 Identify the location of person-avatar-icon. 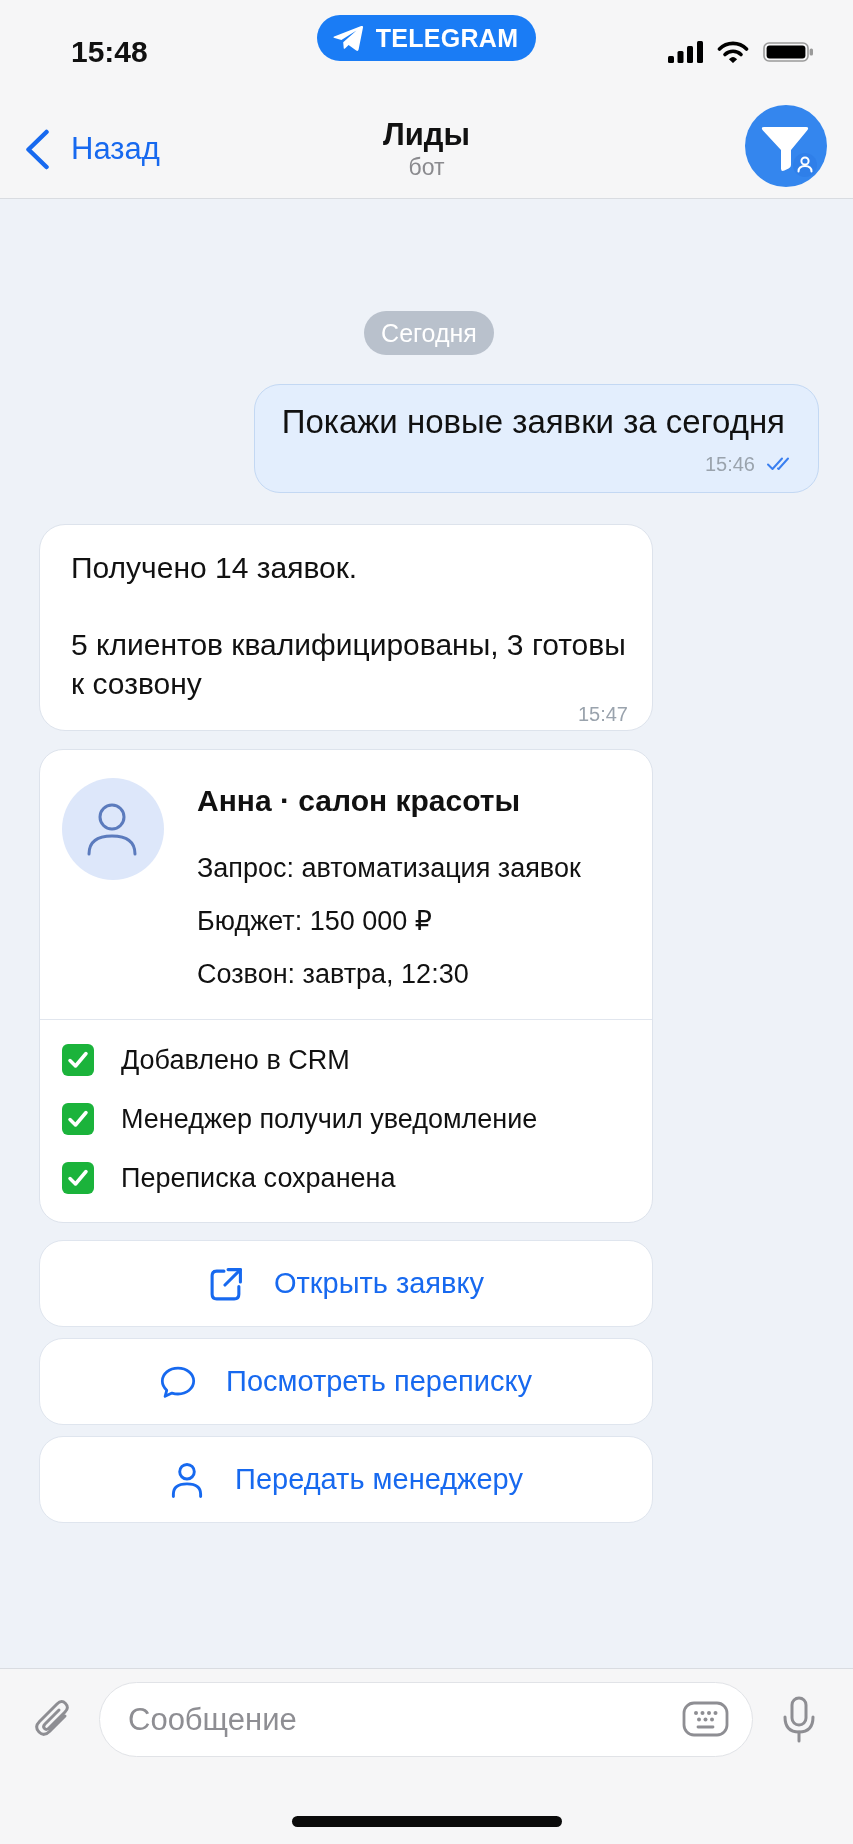
(113, 829).